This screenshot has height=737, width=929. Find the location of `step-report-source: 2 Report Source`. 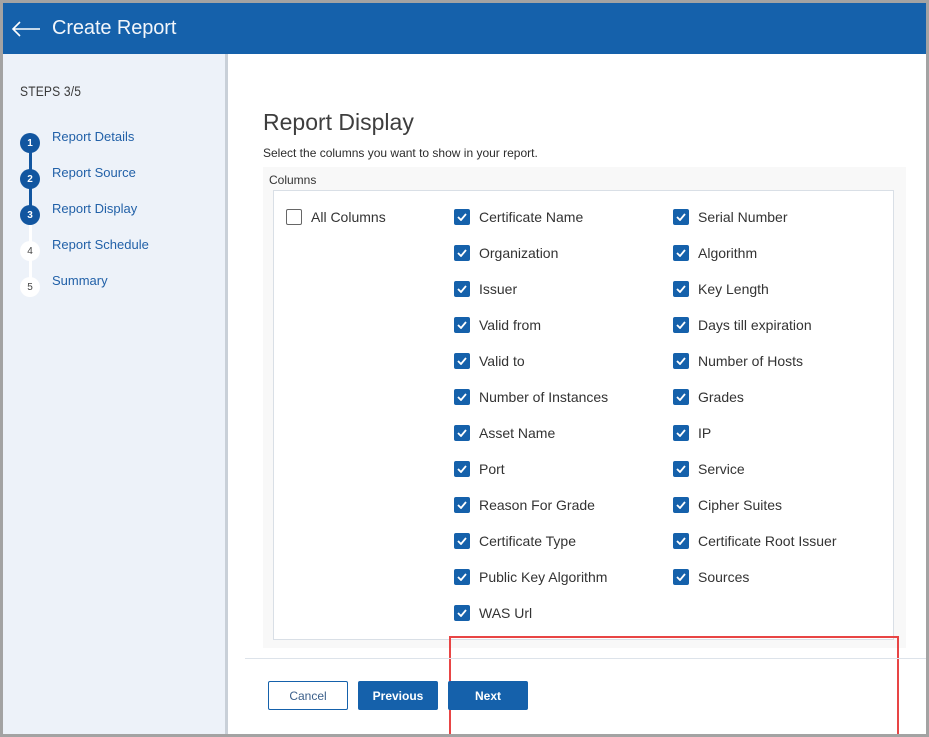

step-report-source: 2 Report Source is located at coordinates (113, 177).